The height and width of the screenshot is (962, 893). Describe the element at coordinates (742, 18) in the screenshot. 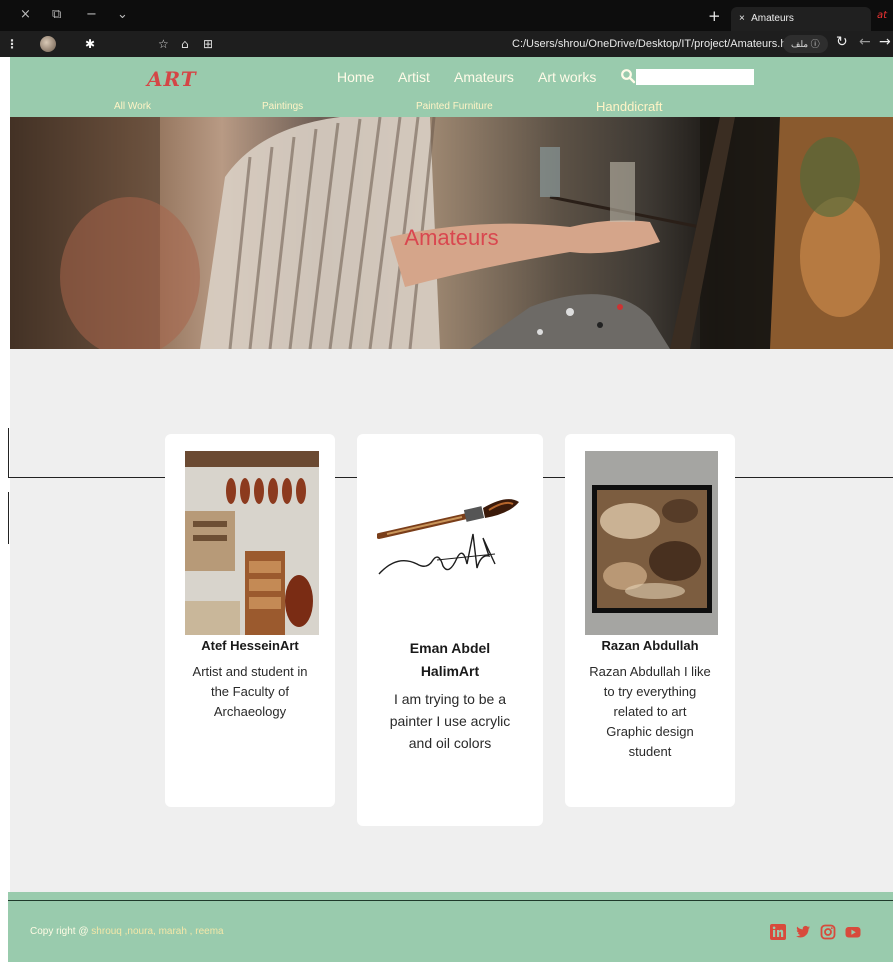

I see `close-tab-icon: ×` at that location.